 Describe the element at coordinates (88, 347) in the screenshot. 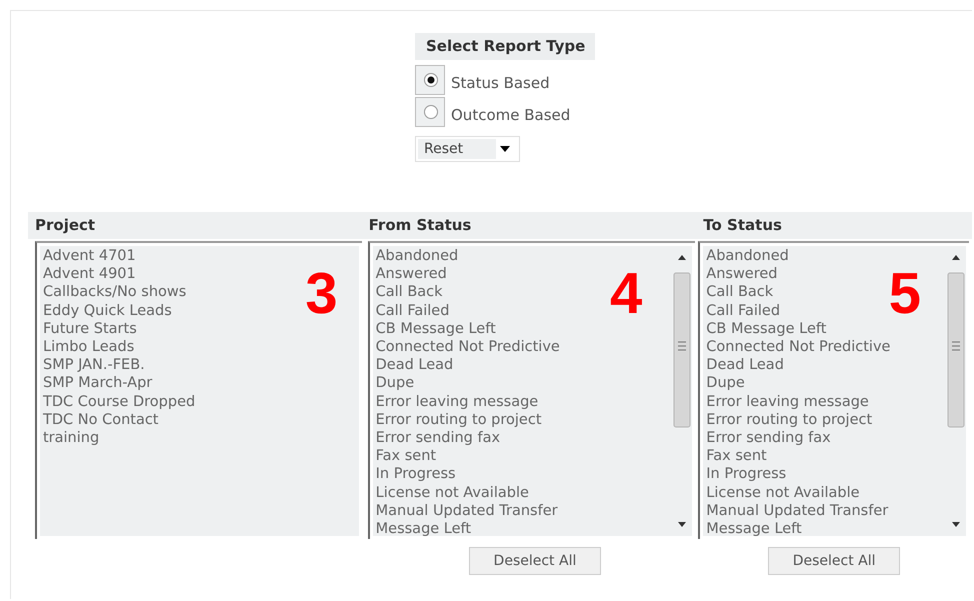

I see `list-item: Limbo Leads` at that location.